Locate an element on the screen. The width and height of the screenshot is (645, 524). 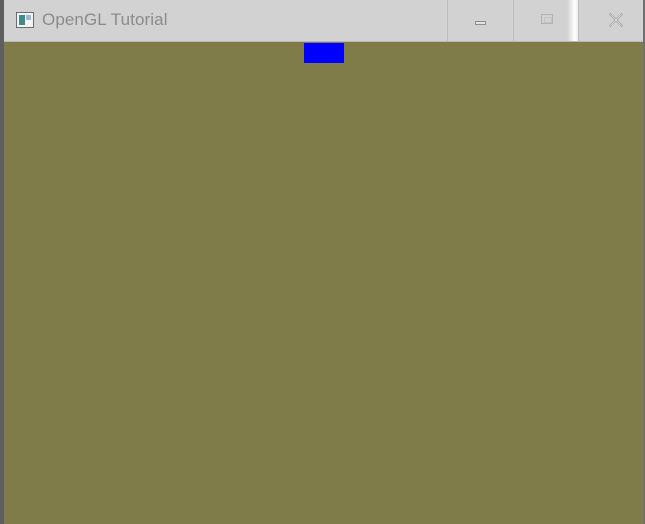
opengl-app-icon is located at coordinates (25, 20).